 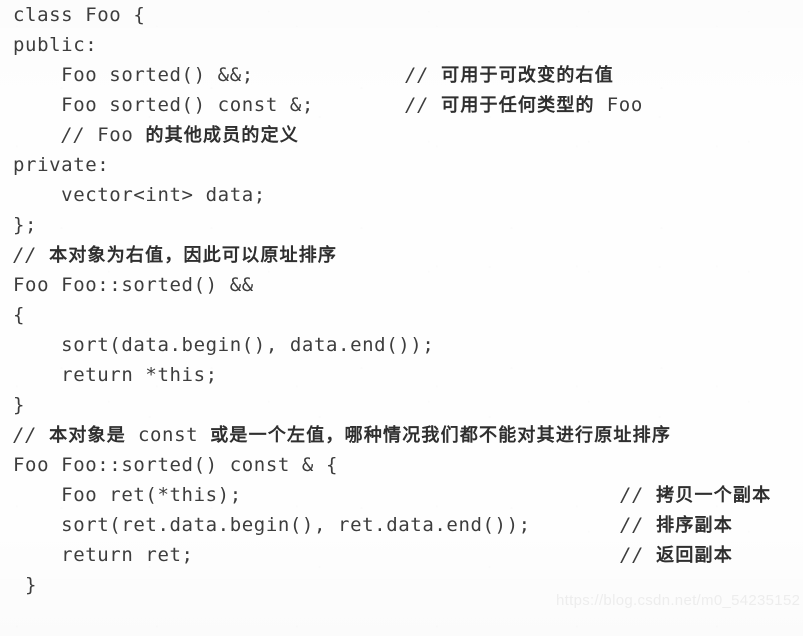 I want to click on code-text-run: Foo sorted() const &;, so click(x=163, y=105).